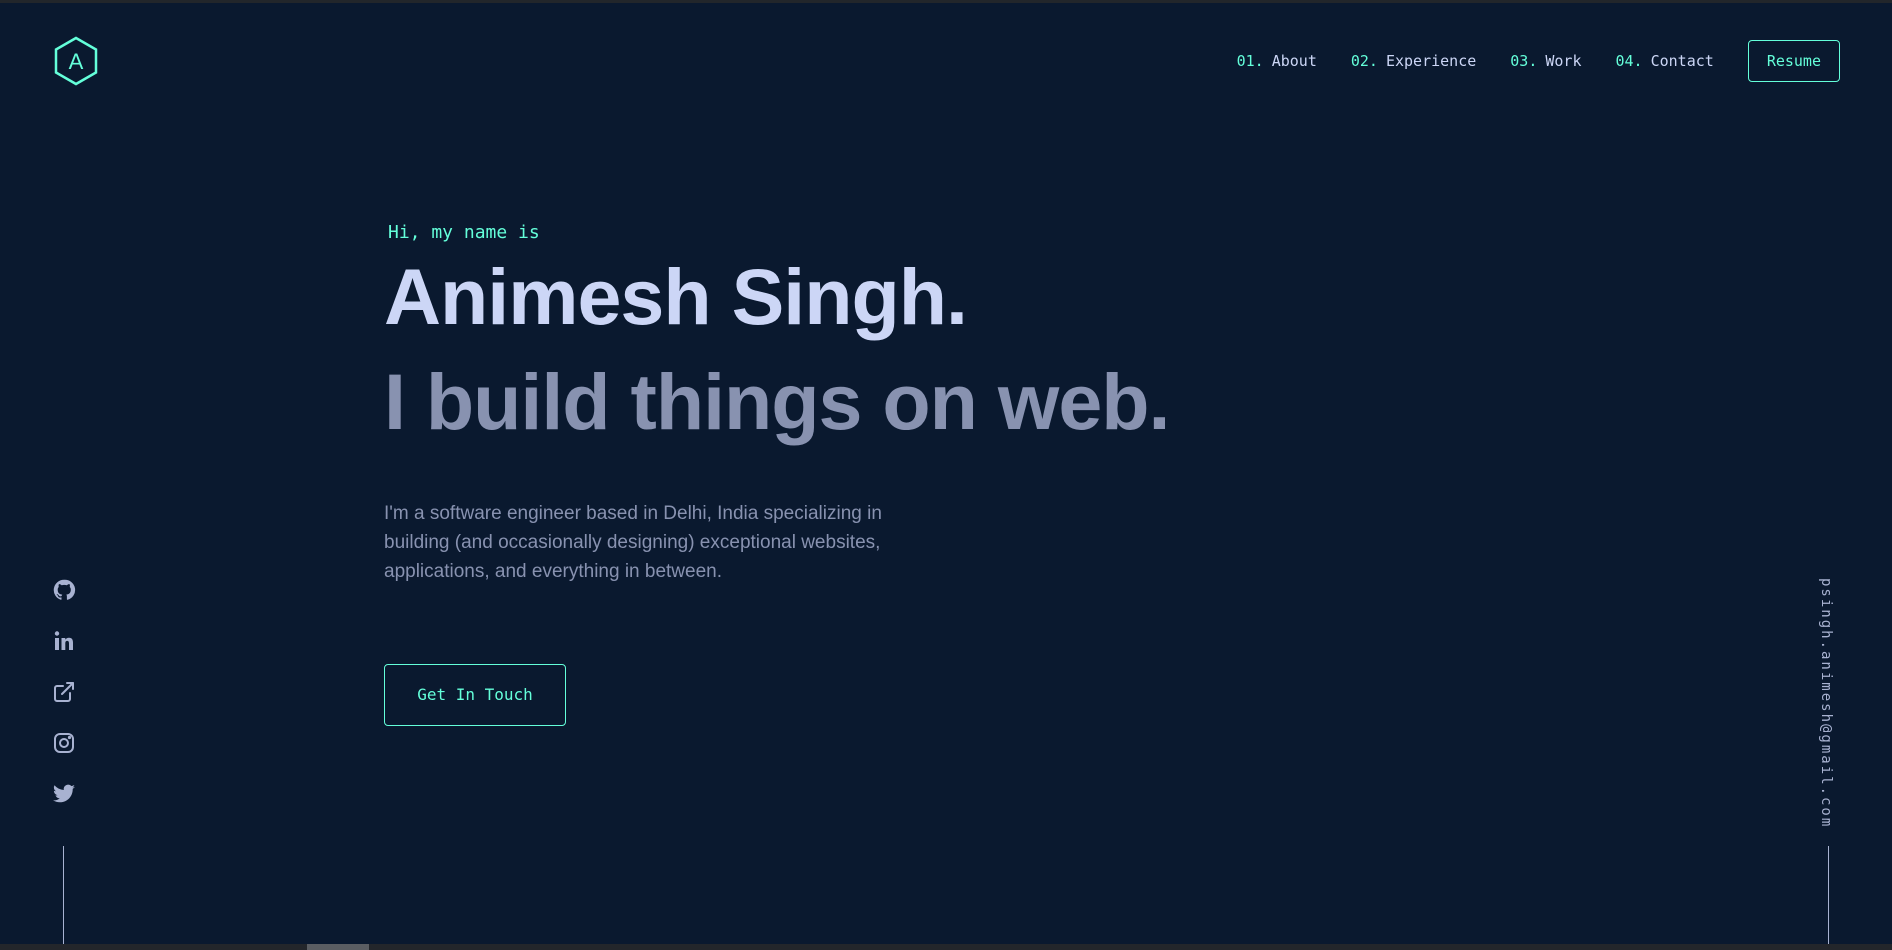 This screenshot has height=950, width=1892. I want to click on nav-label: Contact, so click(1682, 61).